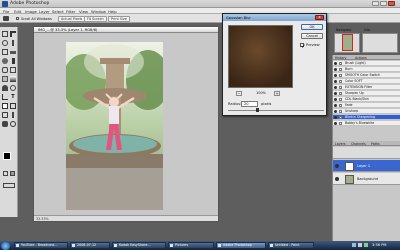  I want to click on tab-navigator: Navigator, so click(344, 30).